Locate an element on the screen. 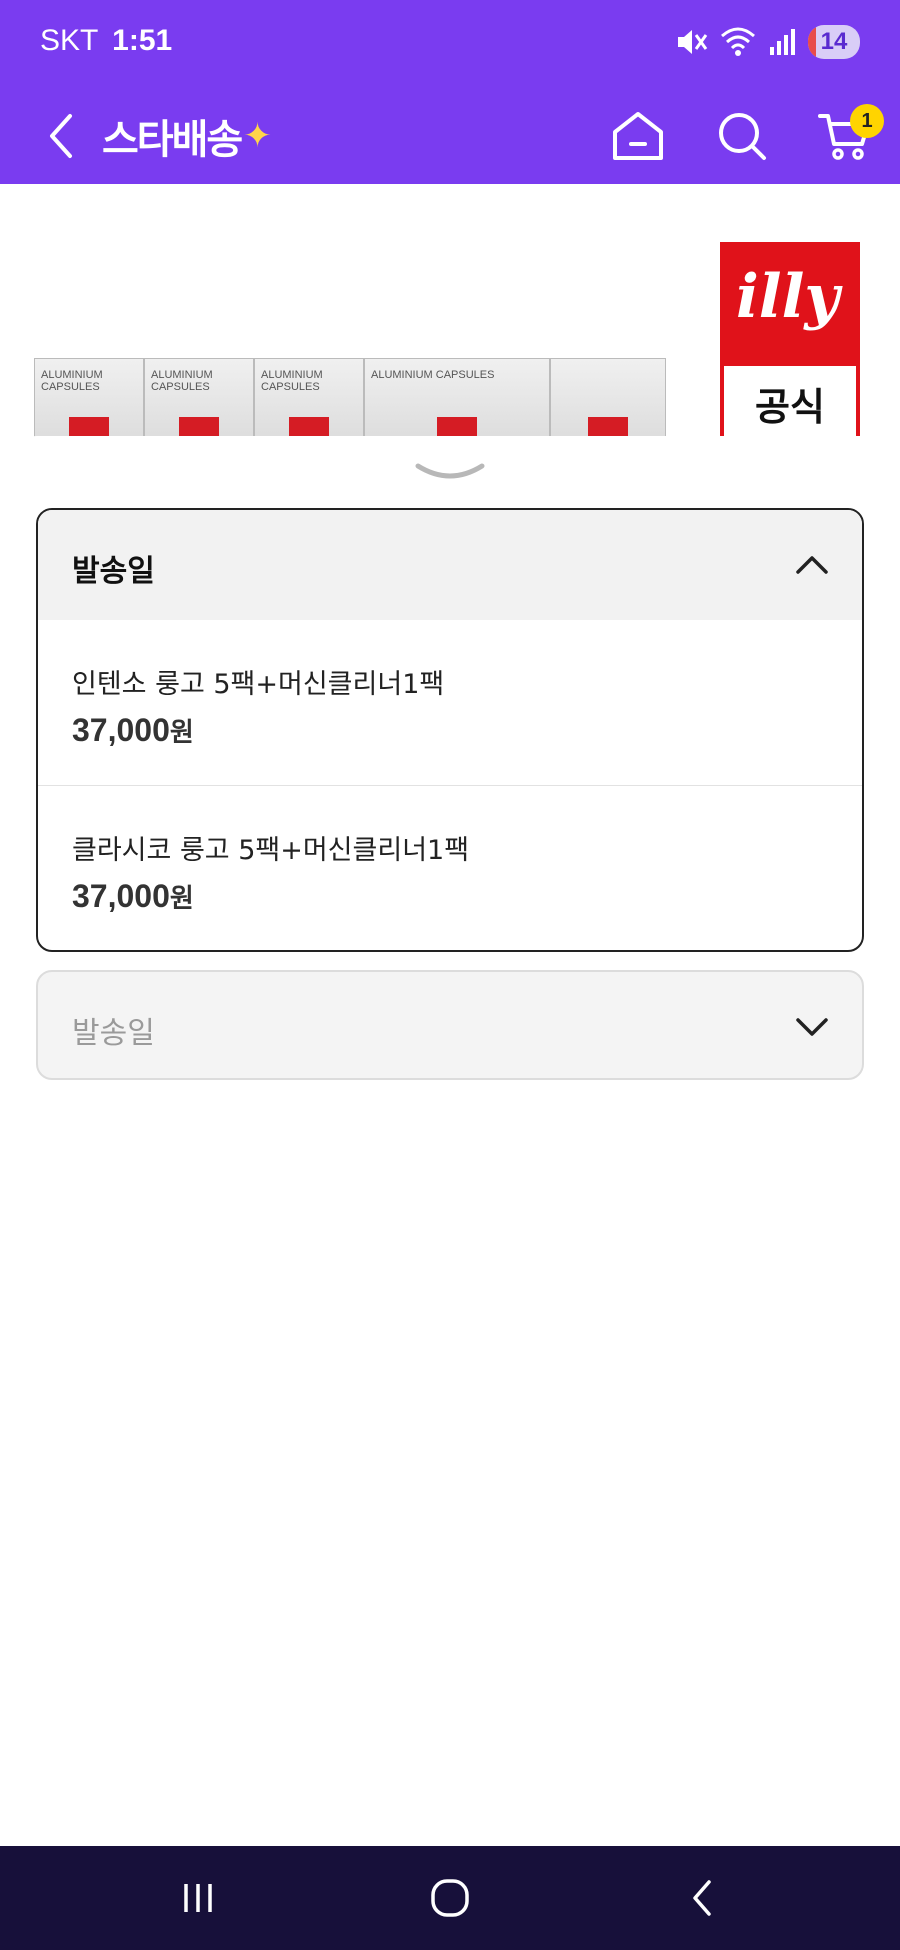 The image size is (900, 1950). home-button is located at coordinates (638, 136).